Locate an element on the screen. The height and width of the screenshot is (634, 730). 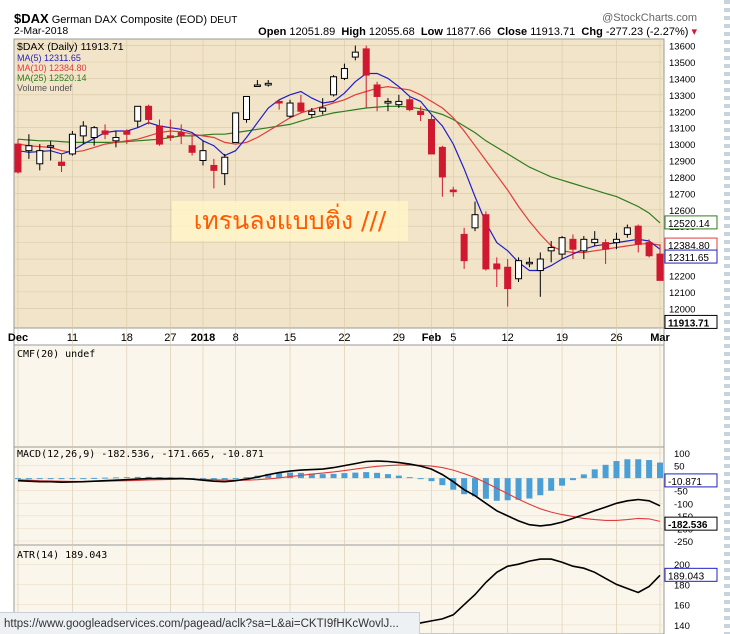
atr-tick-label: 160 is located at coordinates (682, 606).